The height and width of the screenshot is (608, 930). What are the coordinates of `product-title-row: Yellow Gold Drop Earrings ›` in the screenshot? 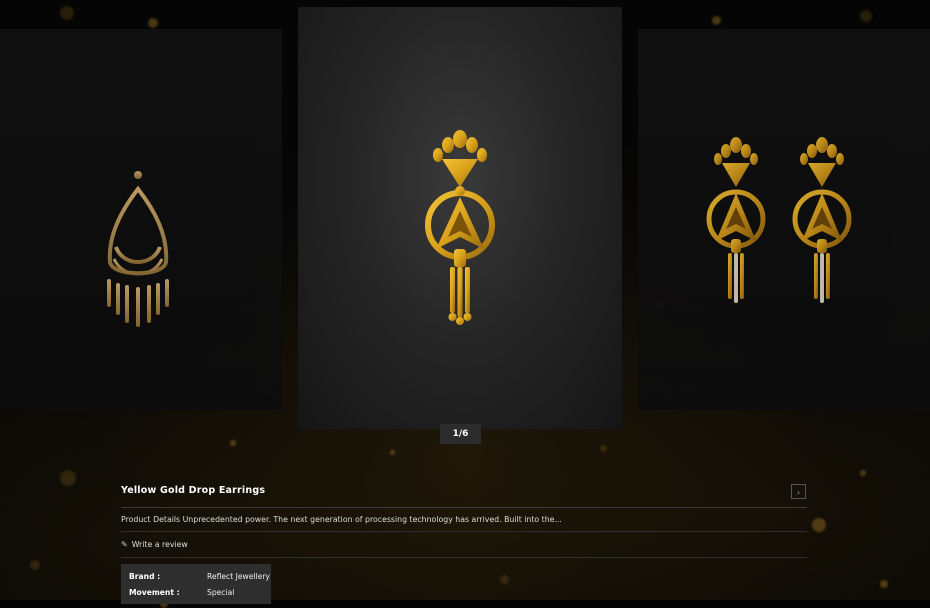 It's located at (464, 494).